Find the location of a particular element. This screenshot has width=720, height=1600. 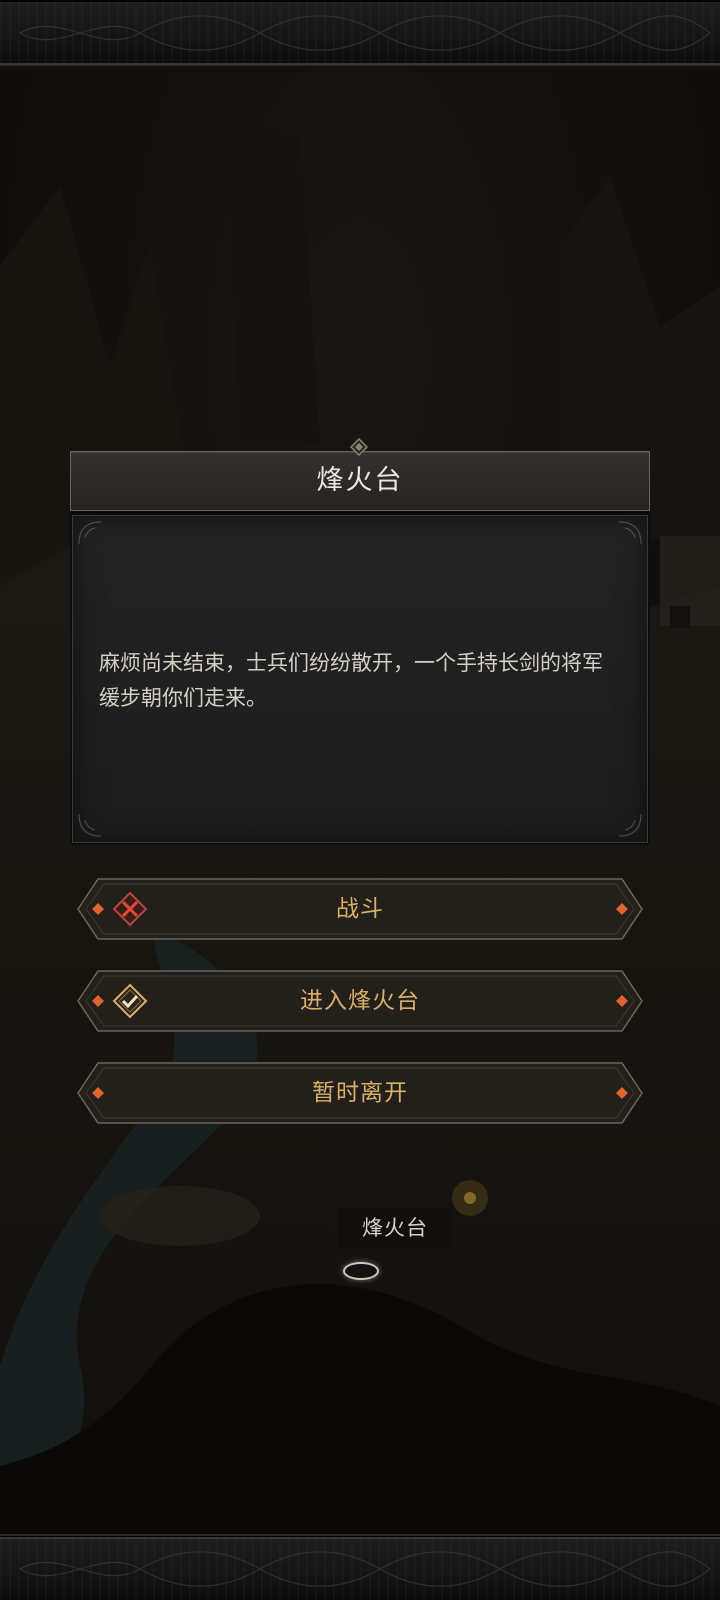

top-ornament-pattern is located at coordinates (360, 40).